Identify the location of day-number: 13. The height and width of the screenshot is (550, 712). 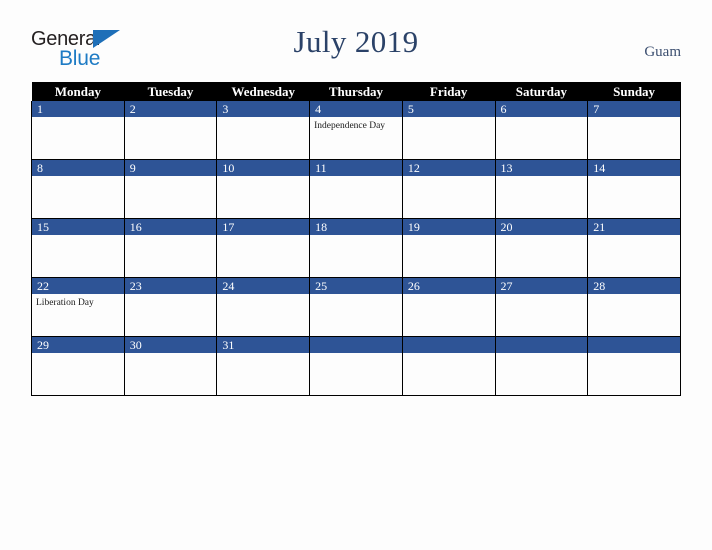
(541, 168).